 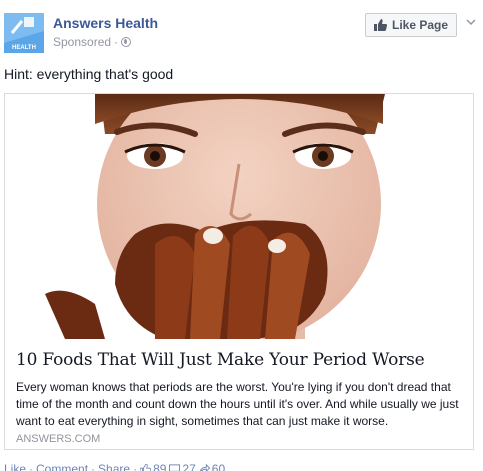 What do you see at coordinates (182, 466) in the screenshot?
I see `comments-count: 27` at bounding box center [182, 466].